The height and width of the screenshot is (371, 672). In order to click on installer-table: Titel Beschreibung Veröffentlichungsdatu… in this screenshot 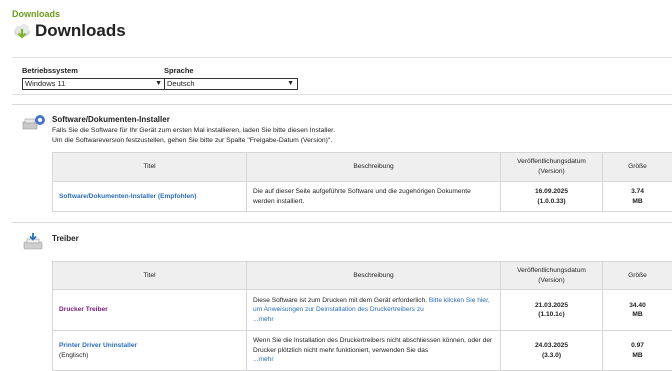, I will do `click(362, 182)`.